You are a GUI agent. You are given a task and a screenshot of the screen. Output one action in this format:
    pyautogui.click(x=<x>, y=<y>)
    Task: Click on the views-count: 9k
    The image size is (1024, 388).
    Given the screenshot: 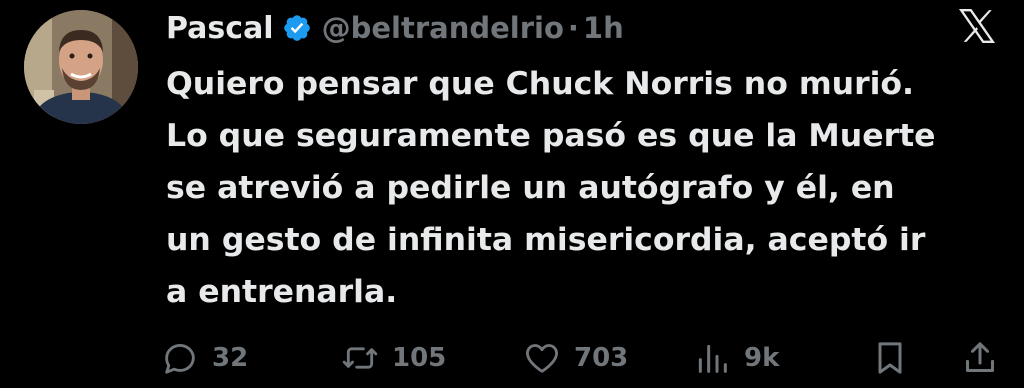 What is the action you would take?
    pyautogui.click(x=762, y=358)
    